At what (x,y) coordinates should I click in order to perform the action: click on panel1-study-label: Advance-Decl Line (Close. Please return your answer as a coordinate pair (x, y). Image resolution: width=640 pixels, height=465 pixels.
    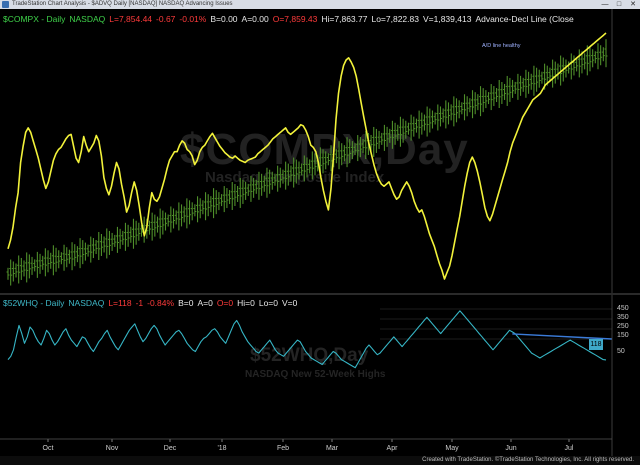
    Looking at the image, I should click on (524, 19).